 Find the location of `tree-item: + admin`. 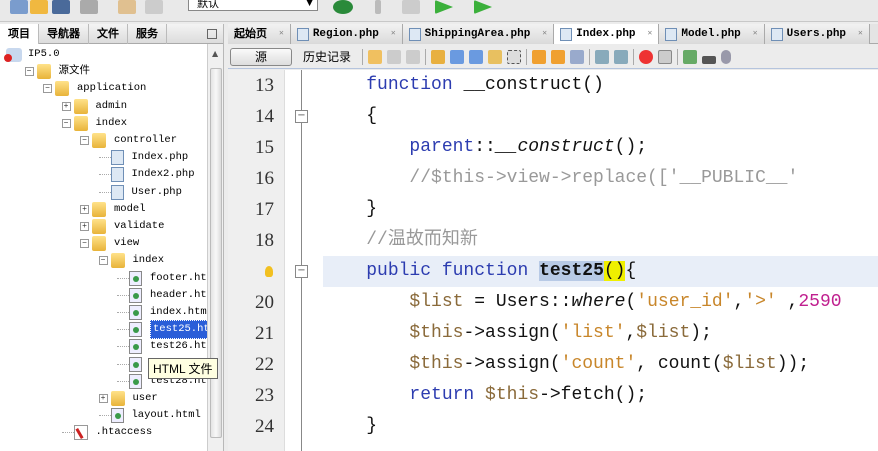

tree-item: + admin is located at coordinates (94, 106).